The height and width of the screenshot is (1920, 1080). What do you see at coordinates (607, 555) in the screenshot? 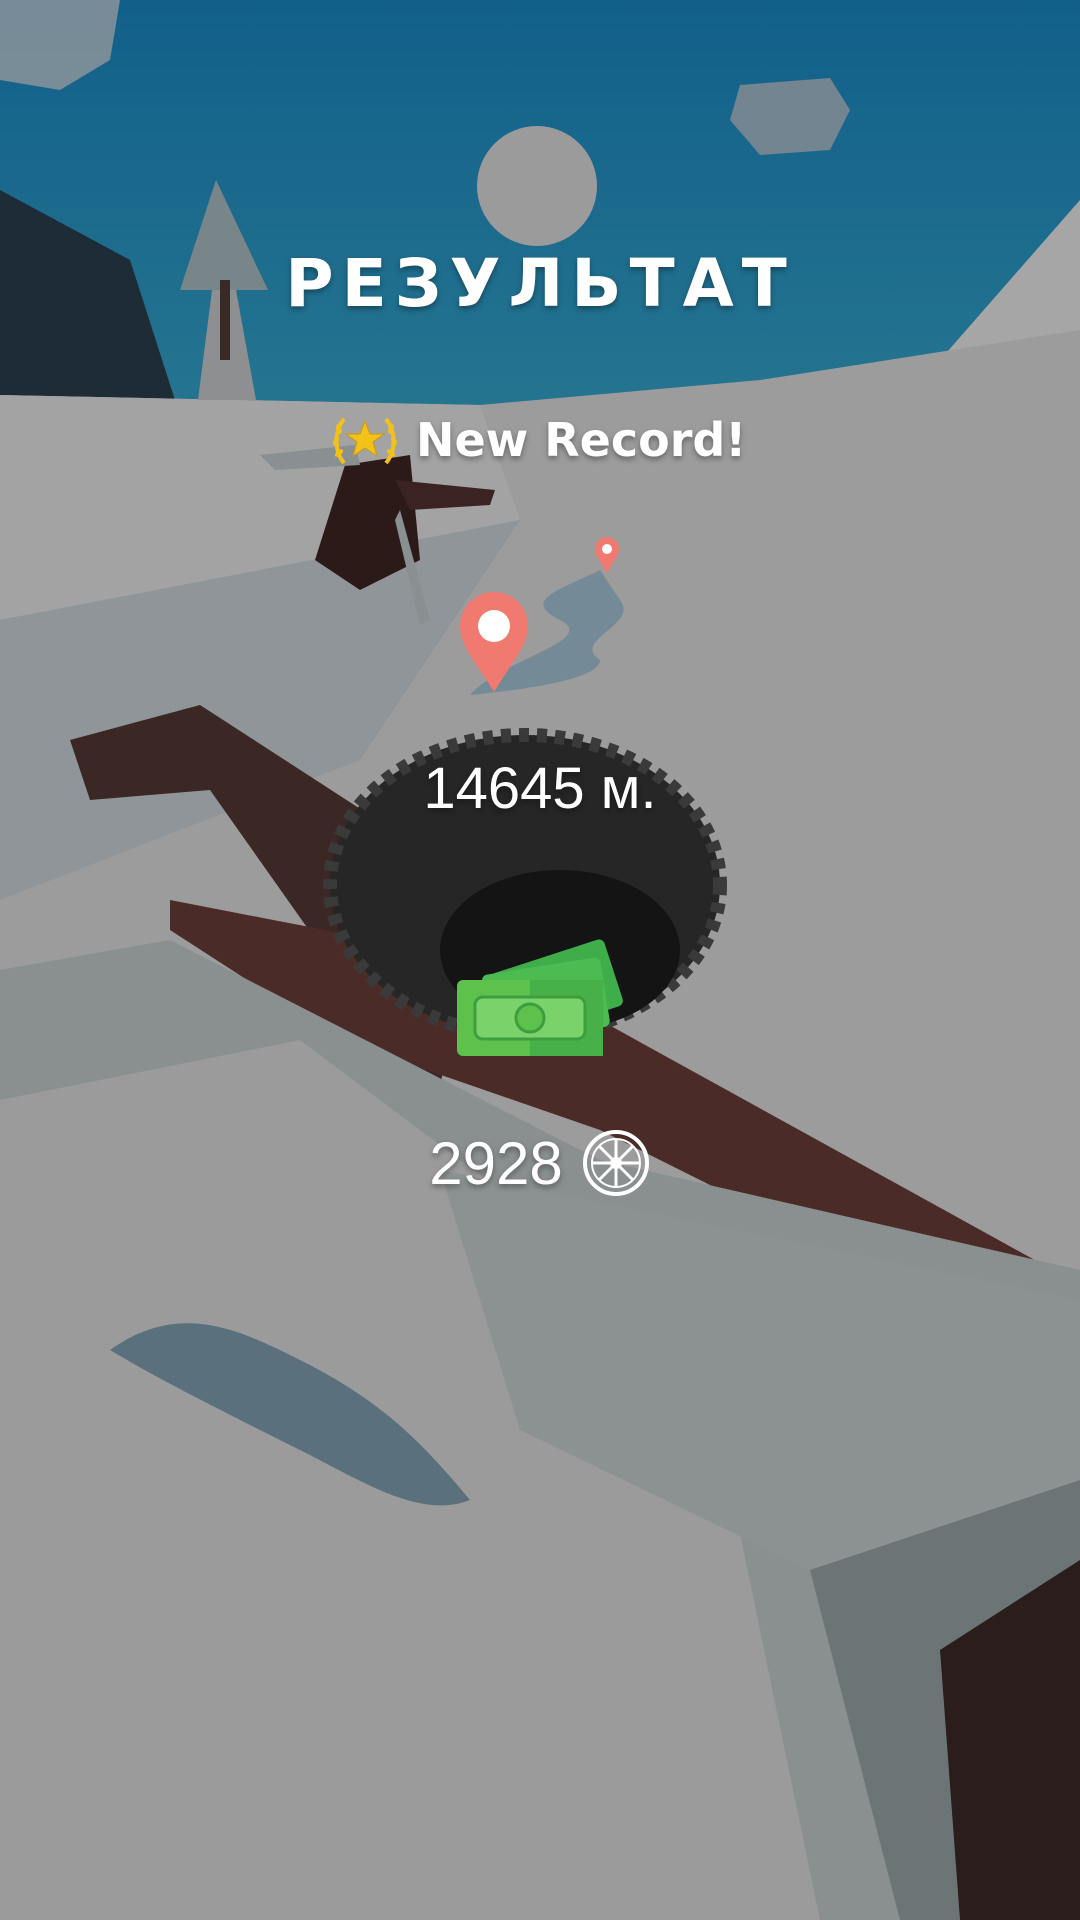
I see `map-pin-icon` at bounding box center [607, 555].